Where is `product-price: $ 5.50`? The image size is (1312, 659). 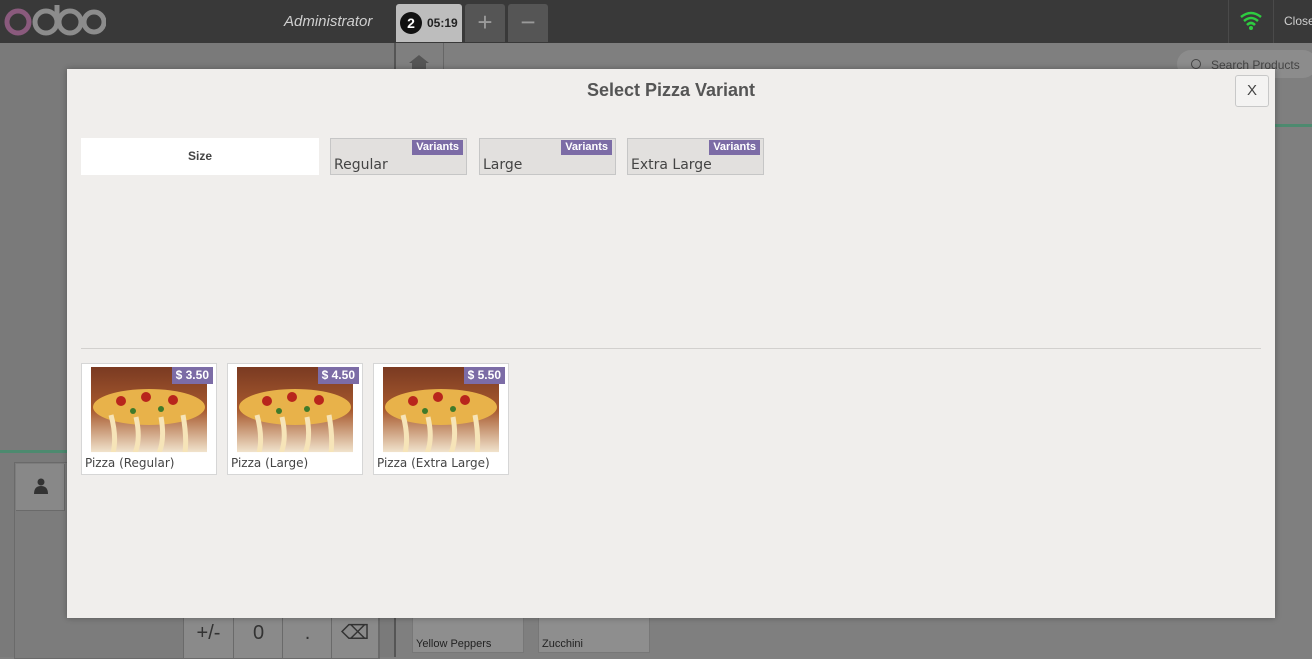
product-price: $ 5.50 is located at coordinates (484, 375).